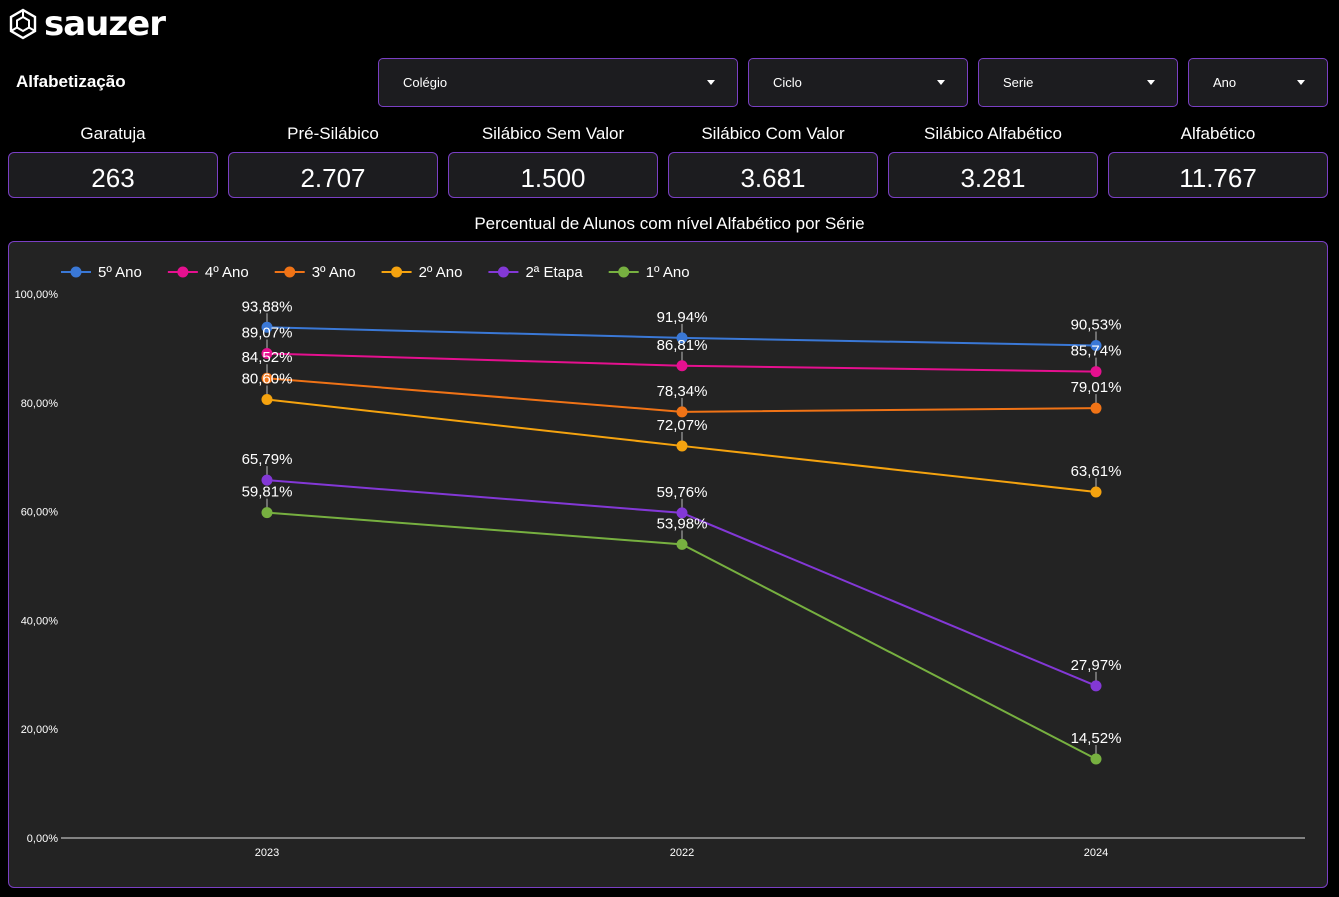 This screenshot has width=1339, height=897. I want to click on kpi-label-alfabetico: Alfabético, so click(1218, 133).